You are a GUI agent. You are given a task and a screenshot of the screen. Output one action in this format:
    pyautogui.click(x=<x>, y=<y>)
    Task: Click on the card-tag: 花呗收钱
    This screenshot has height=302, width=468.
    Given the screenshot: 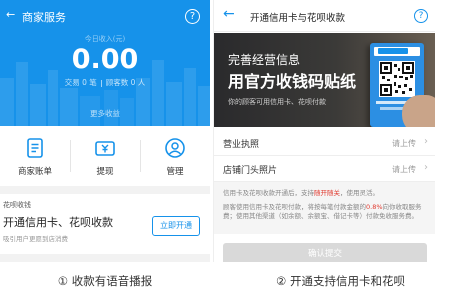 What is the action you would take?
    pyautogui.click(x=17, y=205)
    